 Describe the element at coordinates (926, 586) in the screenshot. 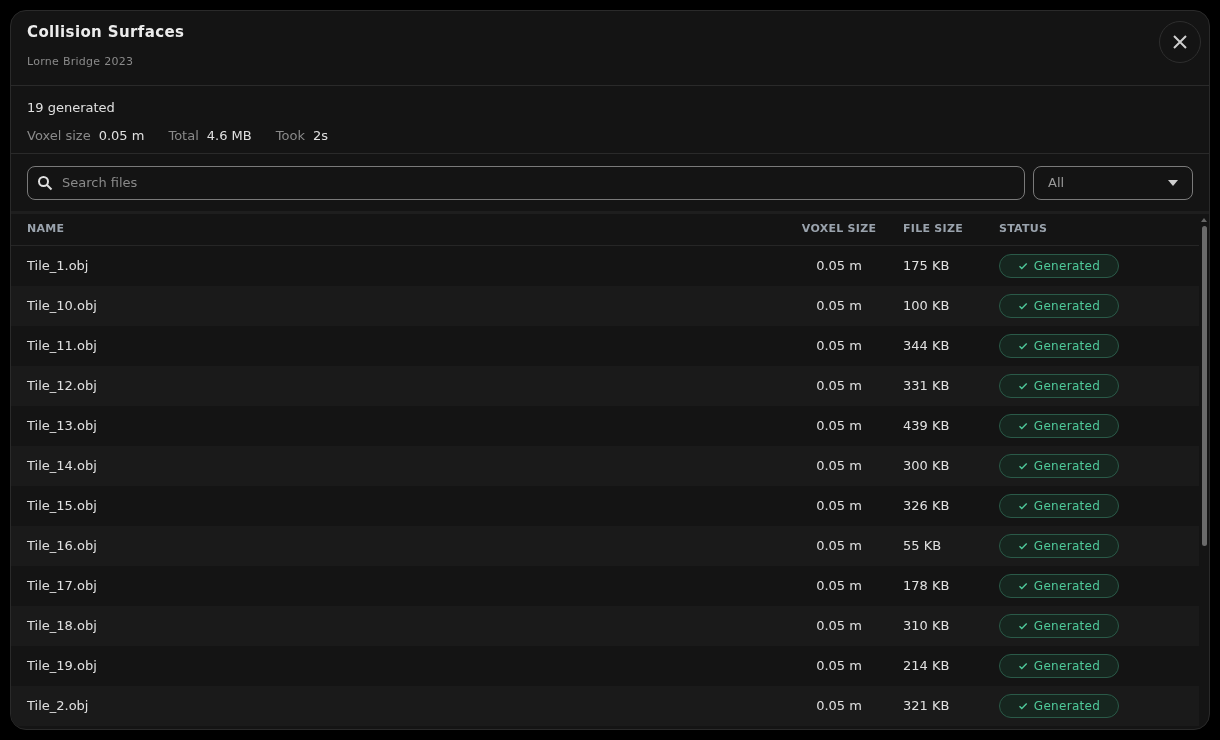

I see `file-size: 178 KB` at that location.